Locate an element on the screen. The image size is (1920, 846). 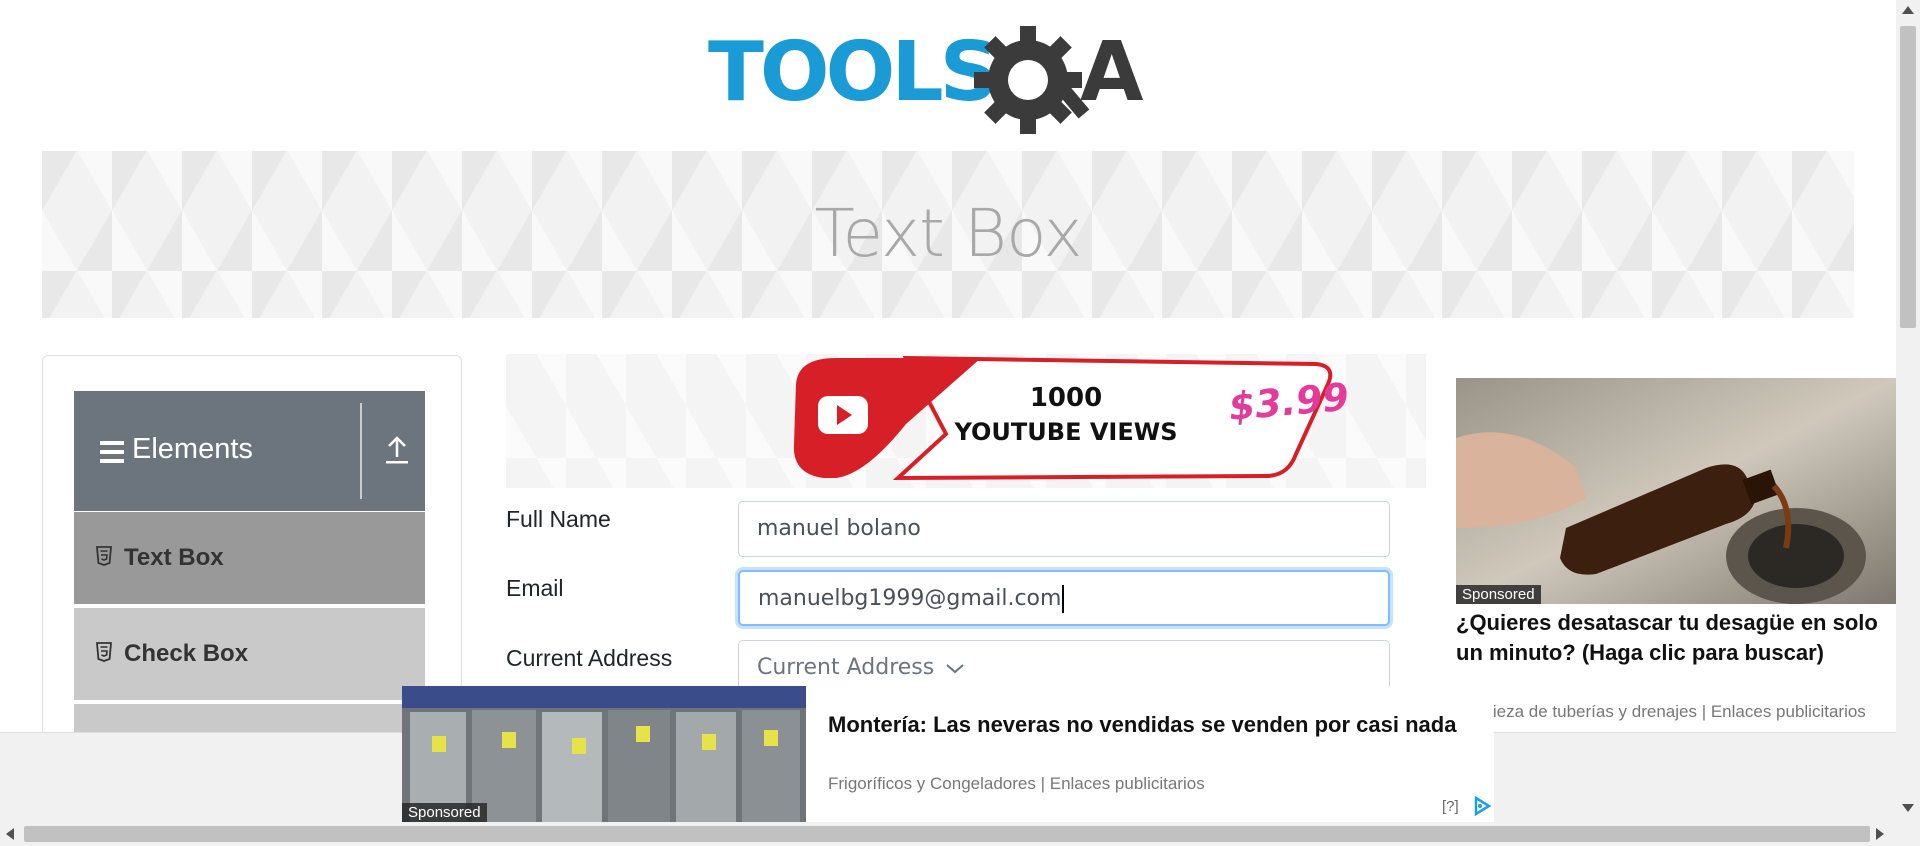
hamburger-icon is located at coordinates (112, 452).